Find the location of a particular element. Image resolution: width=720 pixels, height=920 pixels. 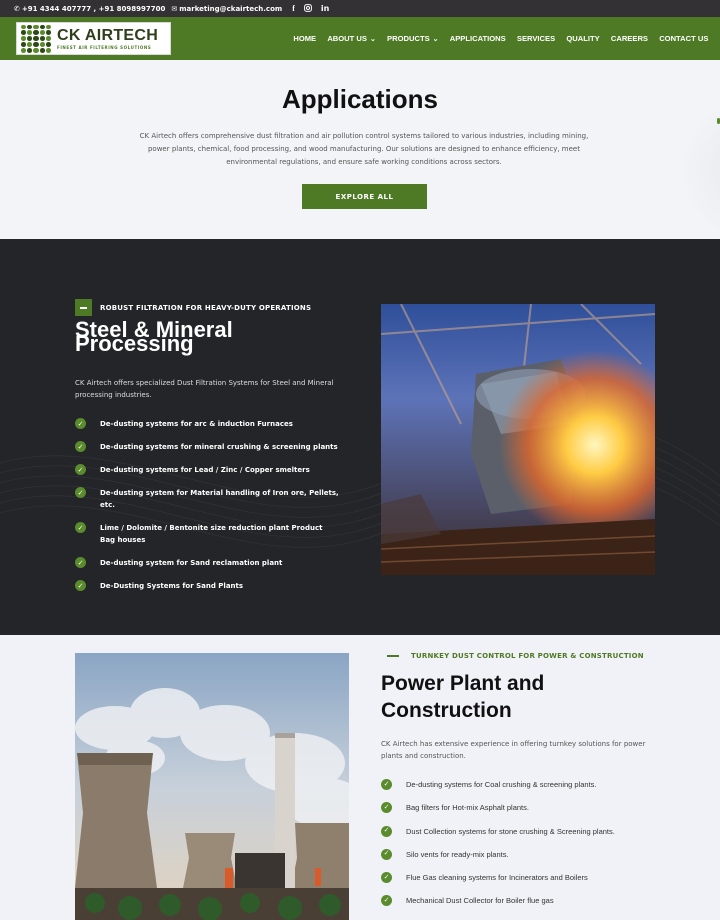

section-title: Power Plant and Construction is located at coordinates (463, 697).